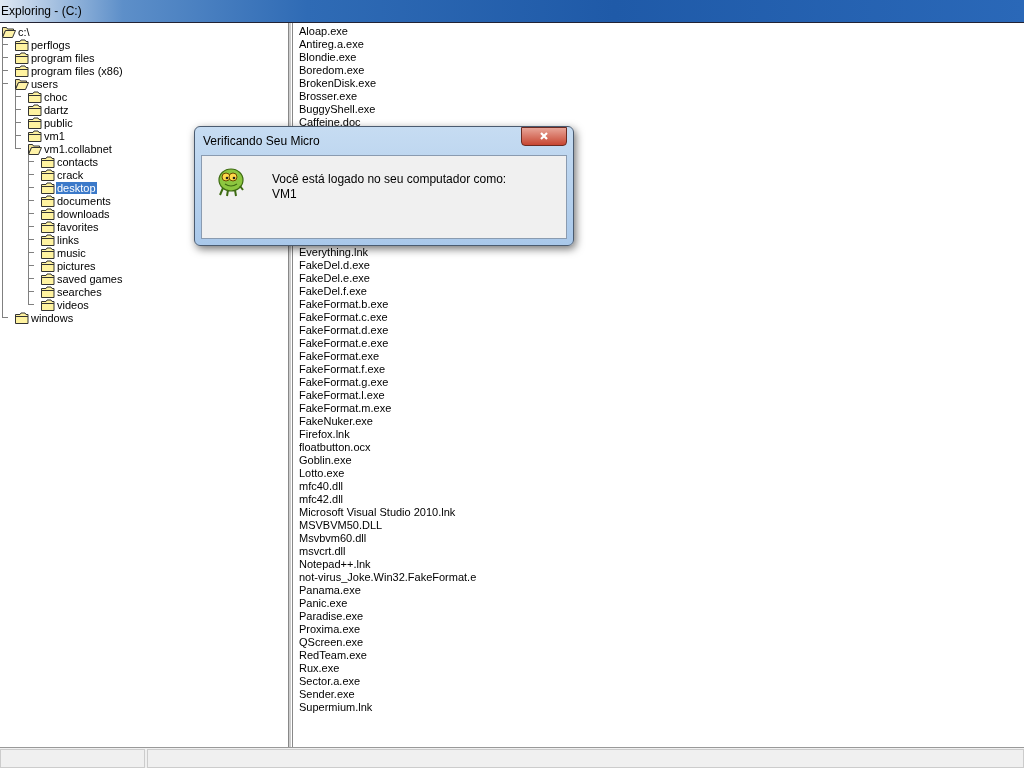 The image size is (1024, 768). I want to click on file-item: FakeFormat.e.exe, so click(661, 343).